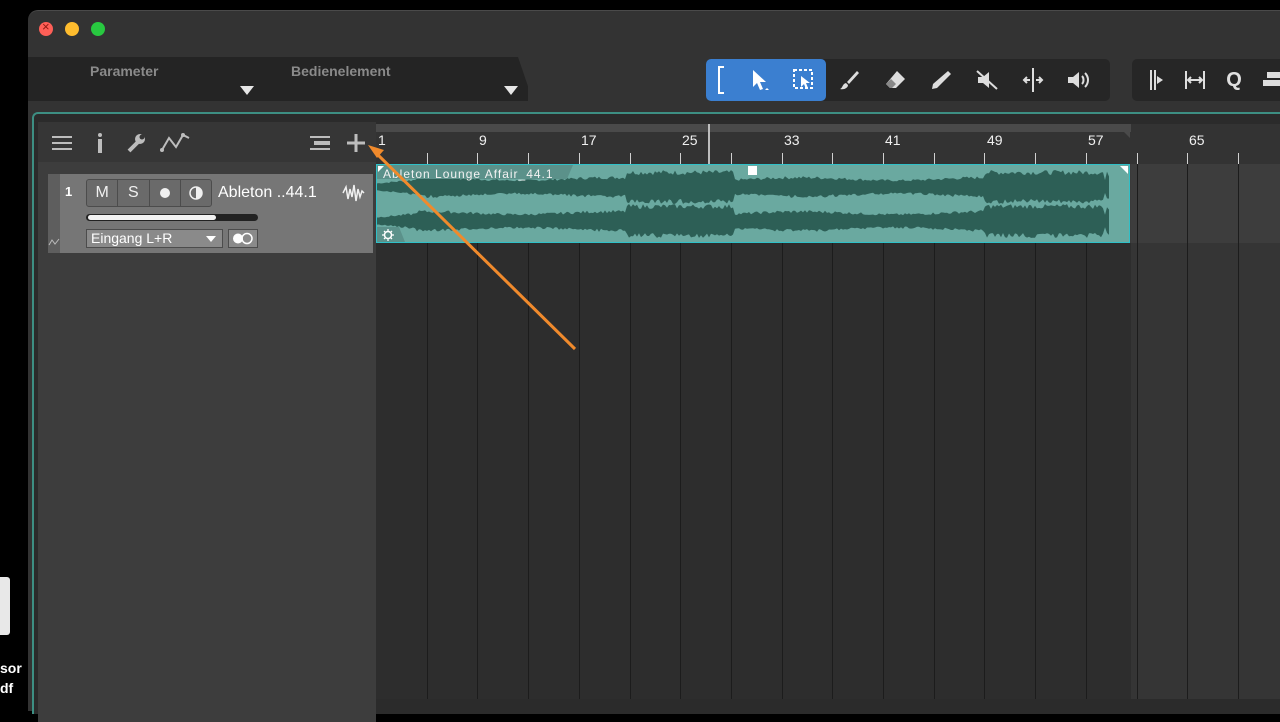 The width and height of the screenshot is (1280, 722). Describe the element at coordinates (103, 193) in the screenshot. I see `mute-button: M` at that location.